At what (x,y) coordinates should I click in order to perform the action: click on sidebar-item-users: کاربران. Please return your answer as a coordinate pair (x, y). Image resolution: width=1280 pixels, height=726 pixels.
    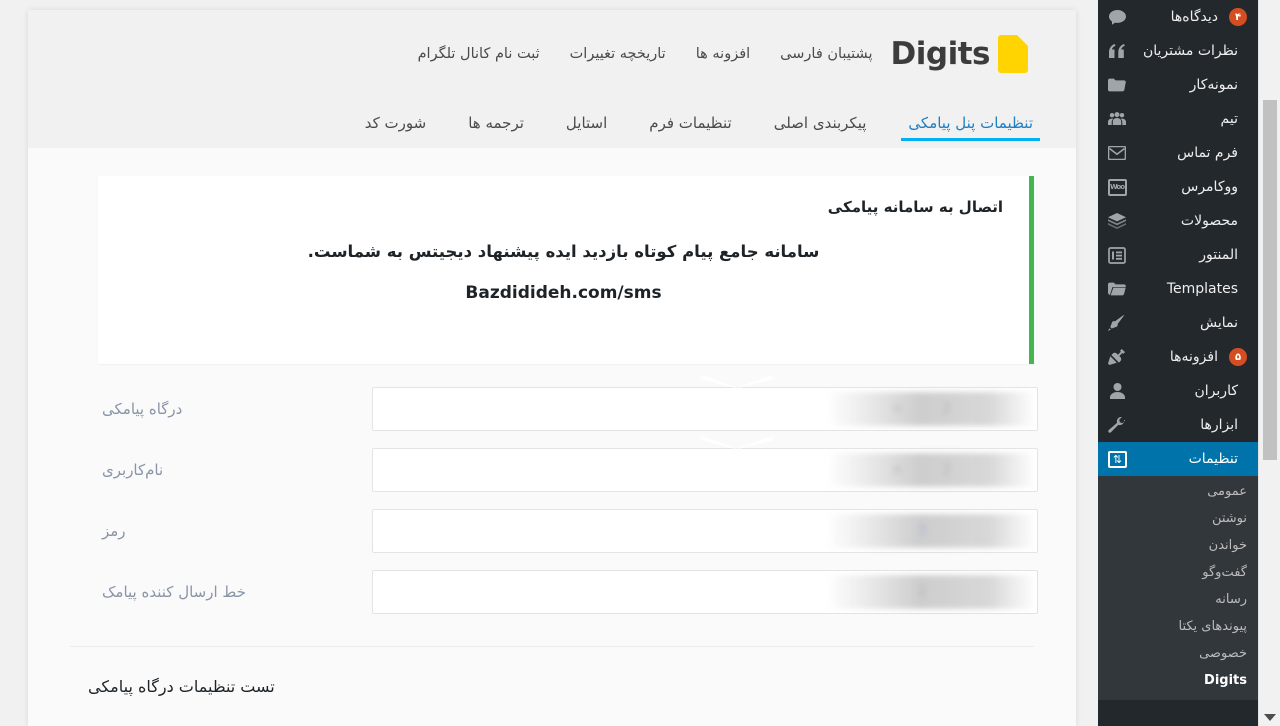
    Looking at the image, I should click on (1178, 391).